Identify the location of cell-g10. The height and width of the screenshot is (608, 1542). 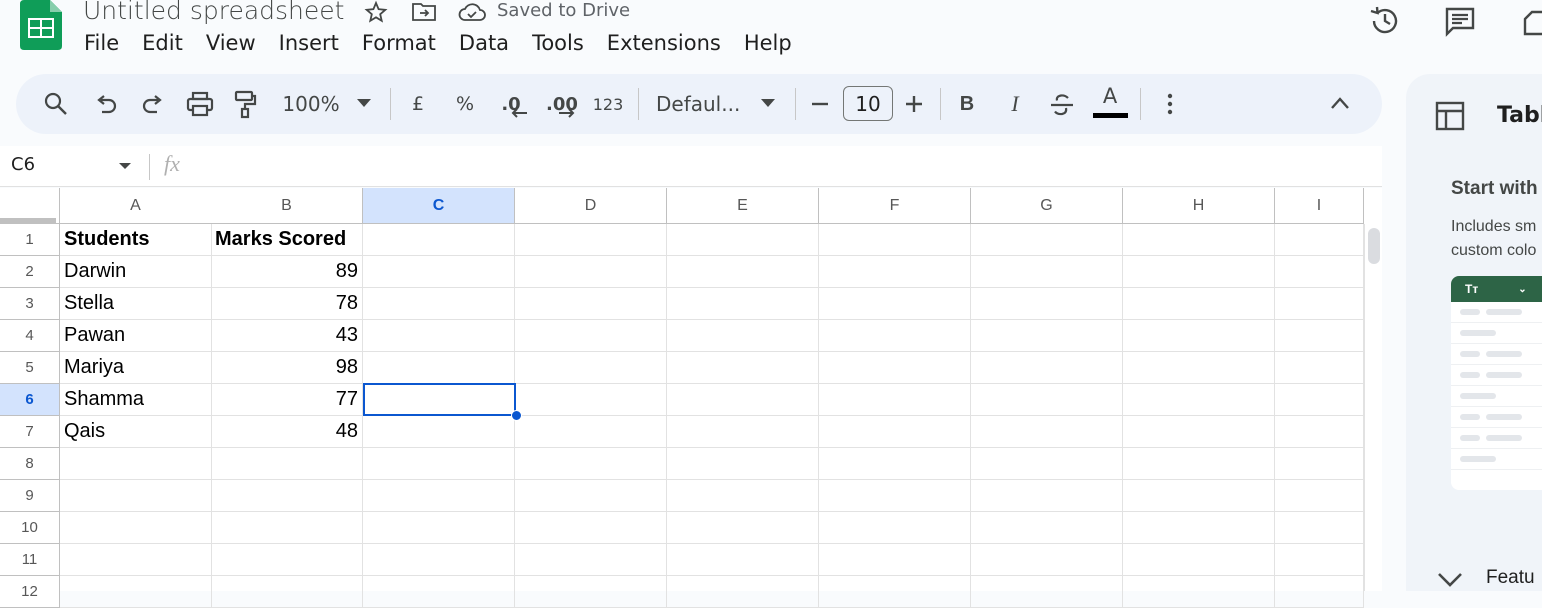
(1047, 528).